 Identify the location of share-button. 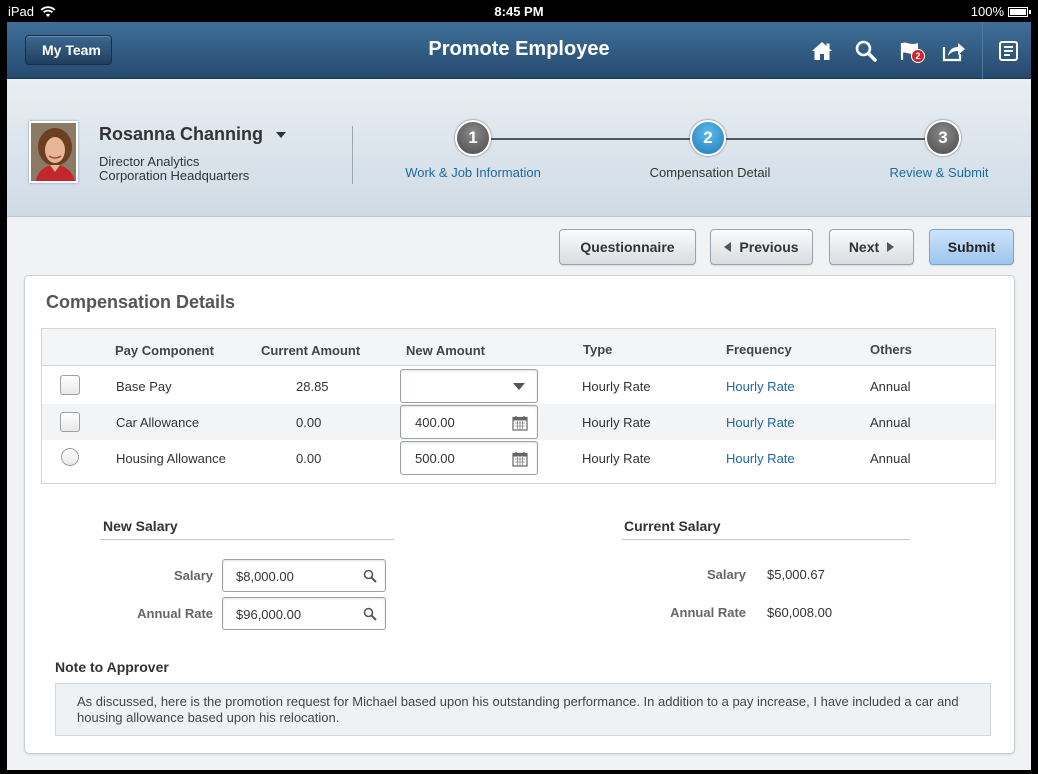
(954, 50).